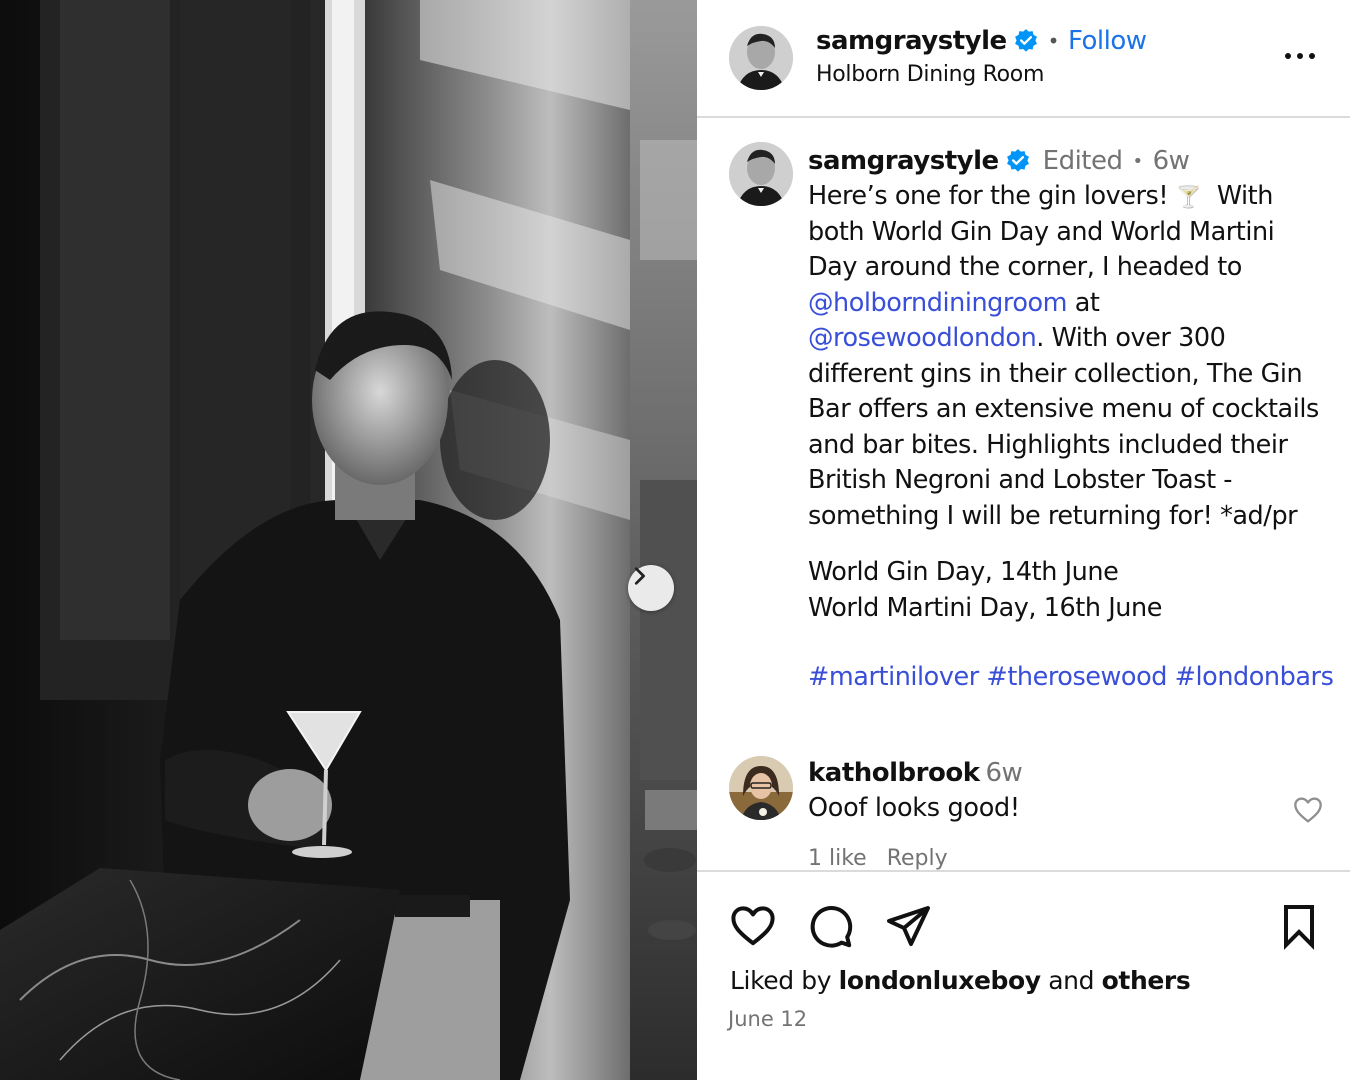  I want to click on caption-line: and bar bites. Highlights included their, so click(1048, 444).